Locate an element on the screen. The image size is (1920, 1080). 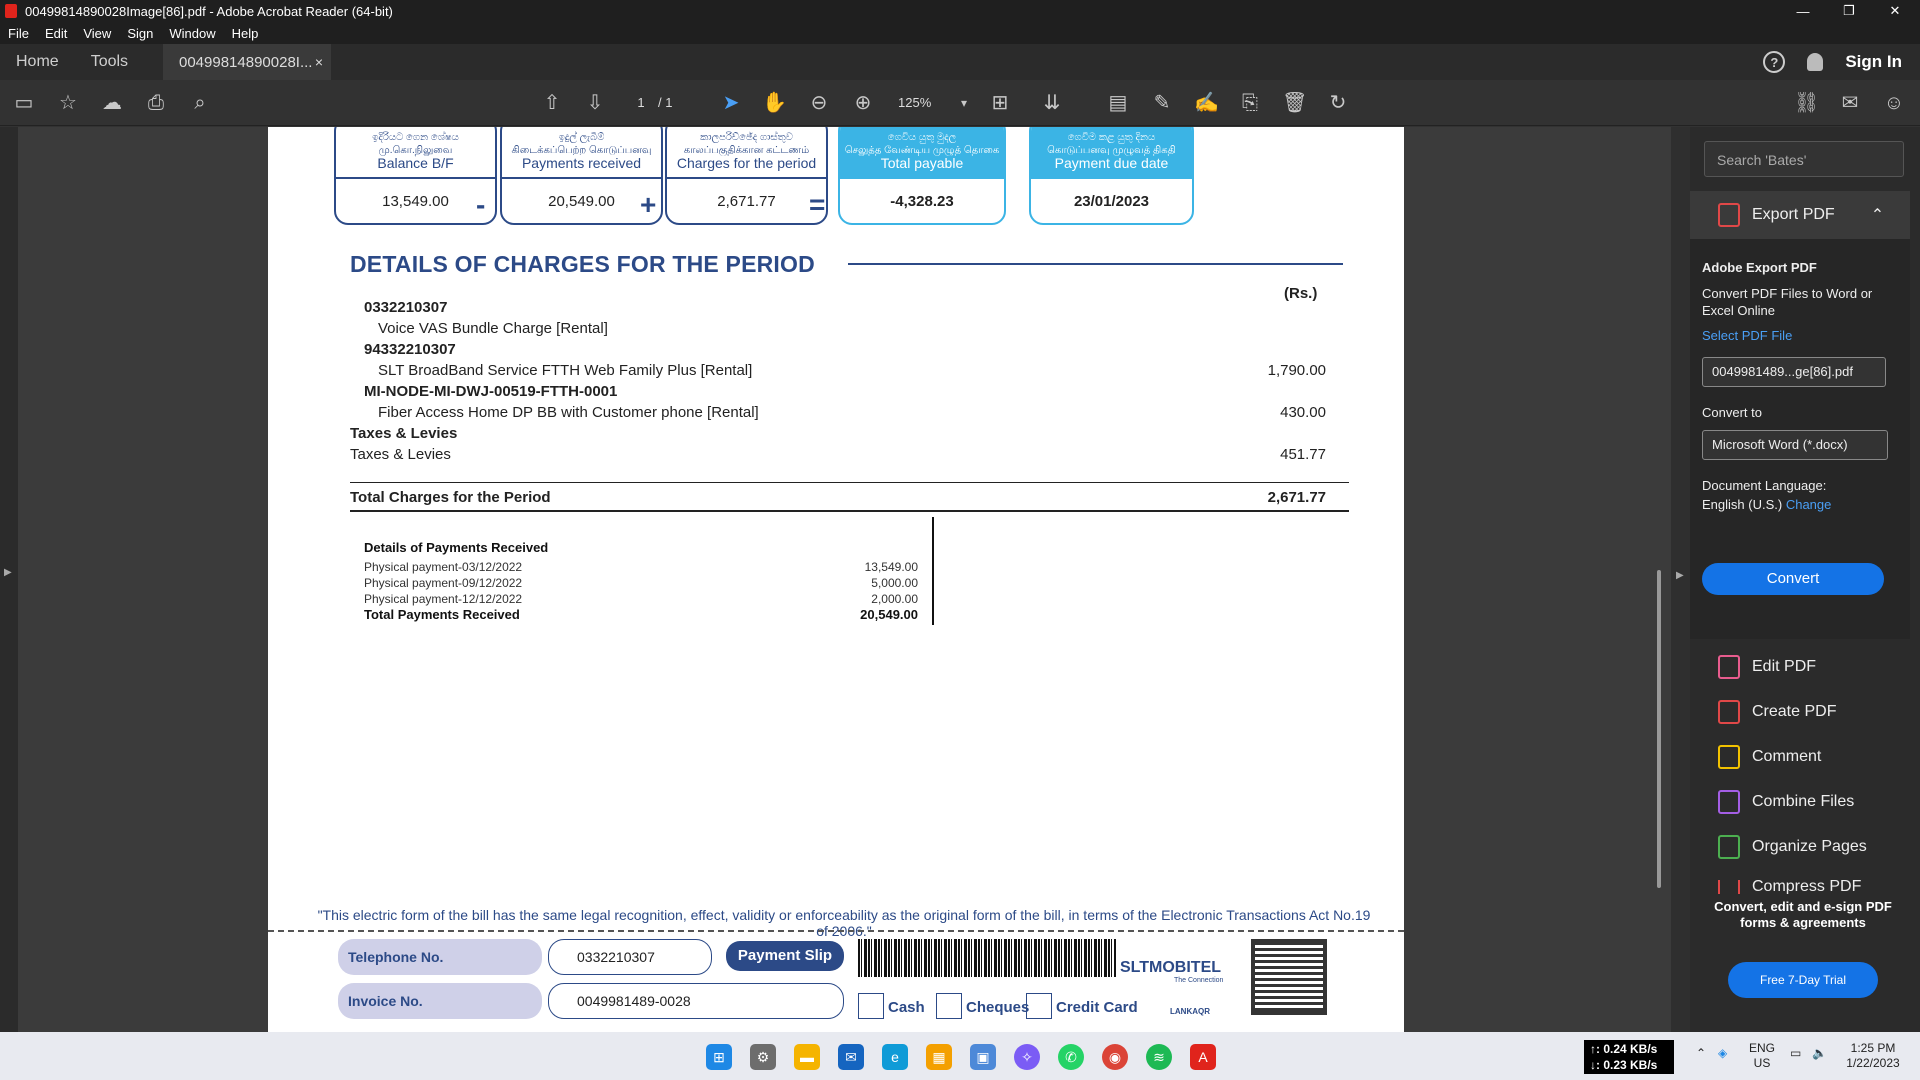
tool-combine-files: Combine Files is located at coordinates (1786, 802).